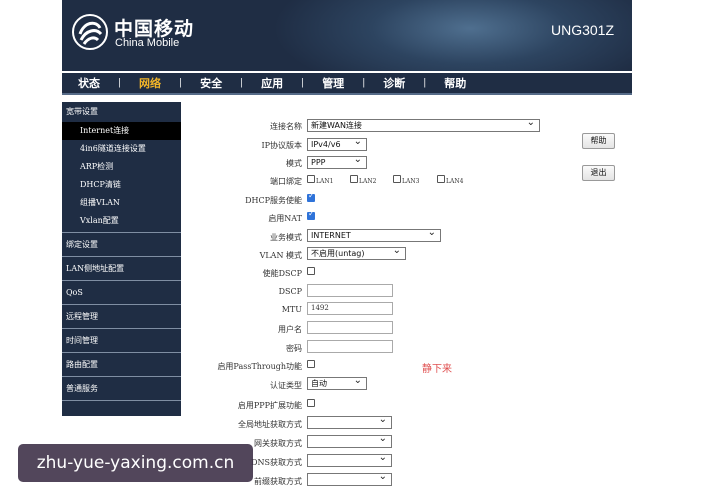 Image resolution: width=721 pixels, height=500 pixels. What do you see at coordinates (285, 218) in the screenshot?
I see `nat-label: 启用NAT` at bounding box center [285, 218].